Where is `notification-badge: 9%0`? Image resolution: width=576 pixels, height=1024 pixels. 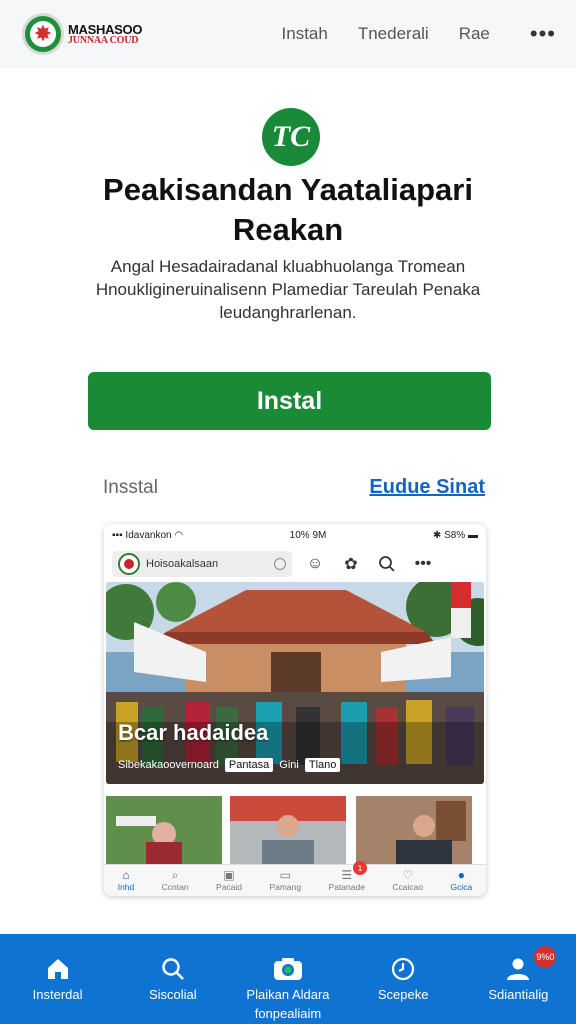
notification-badge: 9%0 is located at coordinates (545, 957).